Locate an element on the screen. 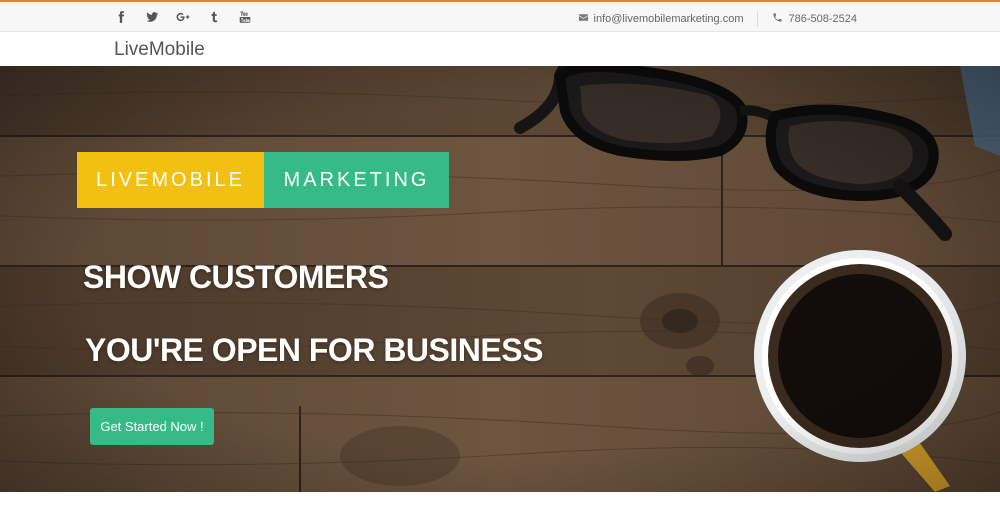 Image resolution: width=1000 pixels, height=522 pixels. brand-logo: LiveMobile is located at coordinates (159, 50).